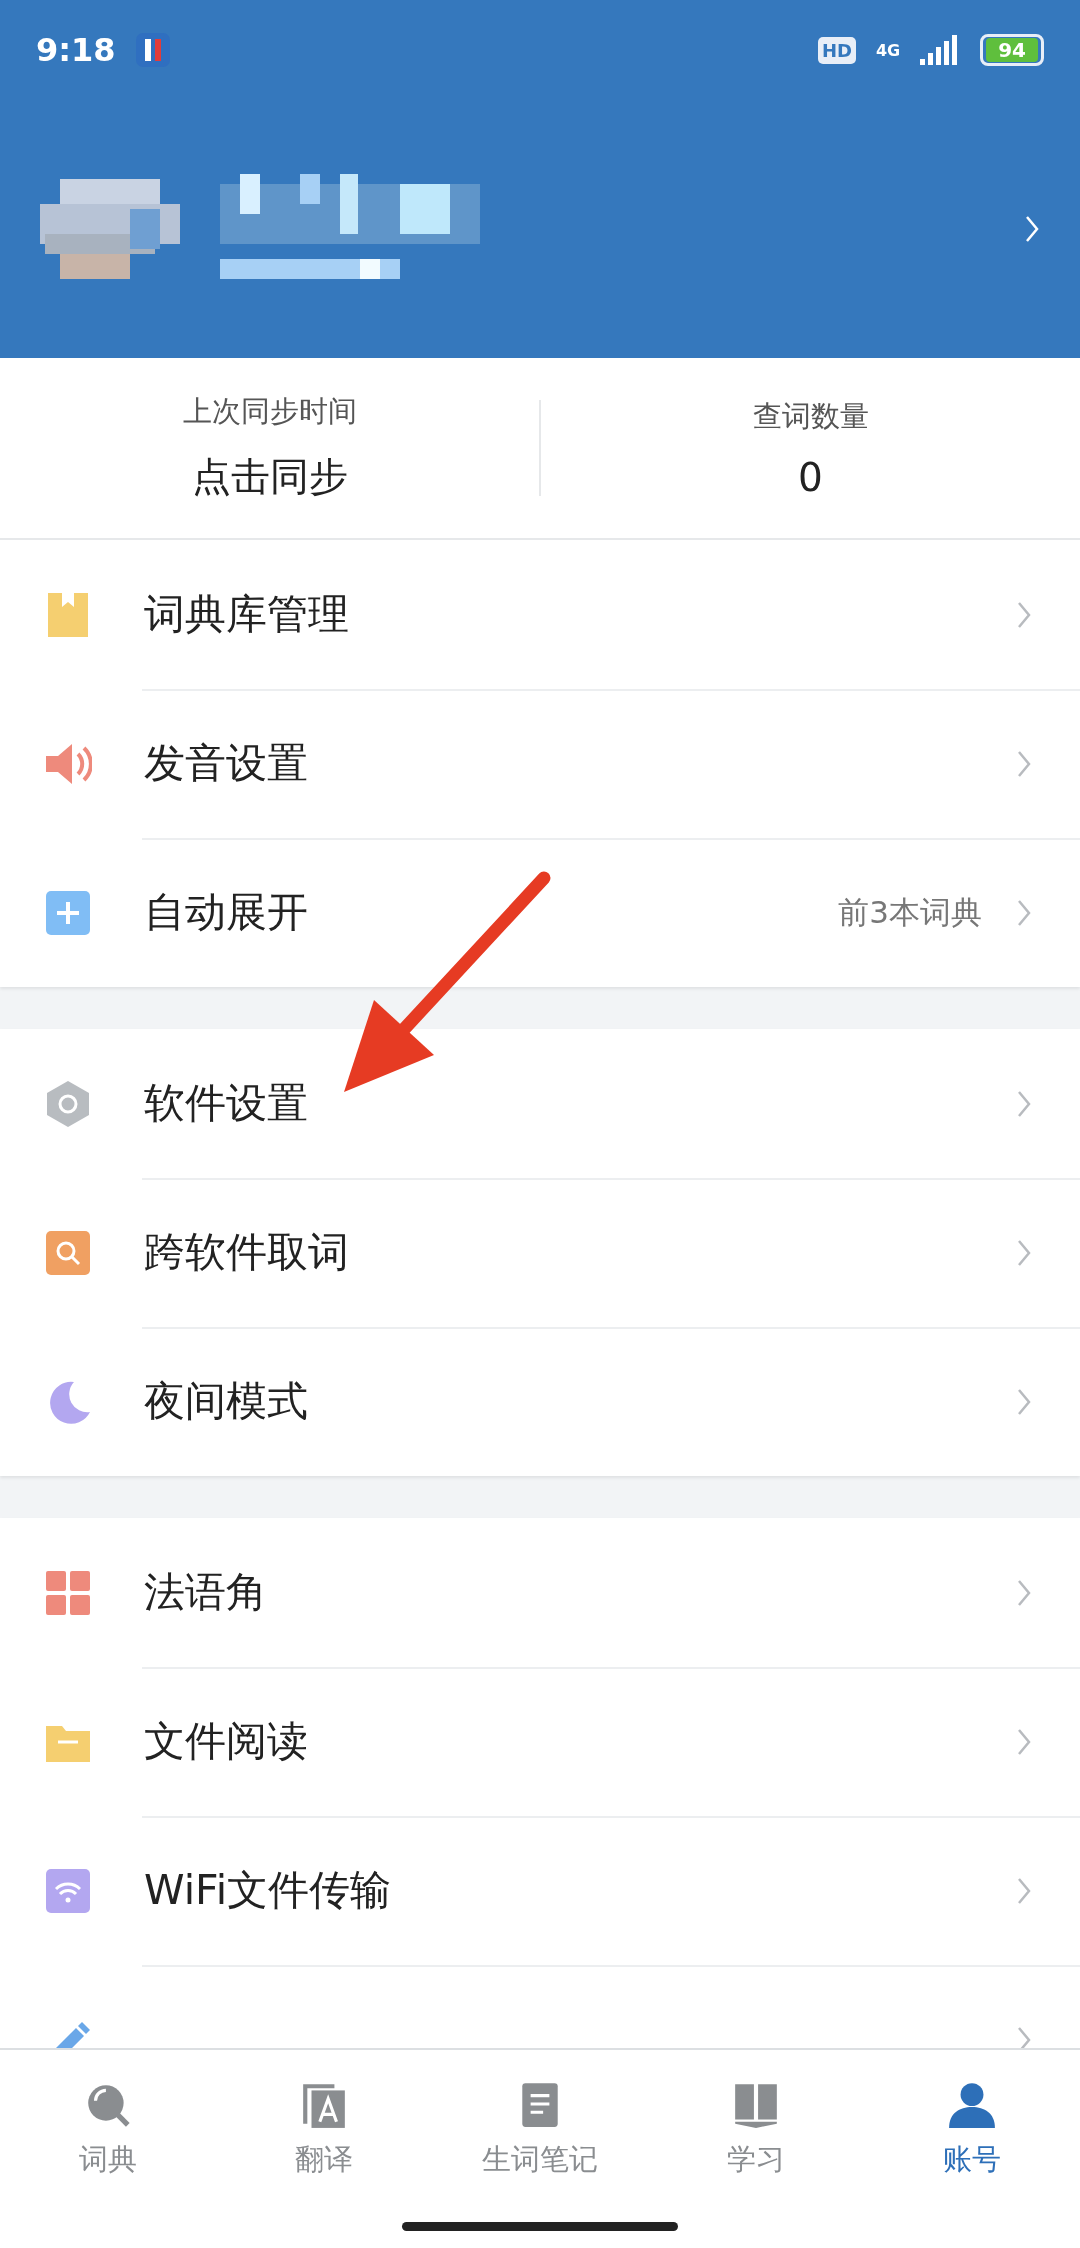 The width and height of the screenshot is (1080, 2248). Describe the element at coordinates (1012, 50) in the screenshot. I see `battery-indicator: 94` at that location.